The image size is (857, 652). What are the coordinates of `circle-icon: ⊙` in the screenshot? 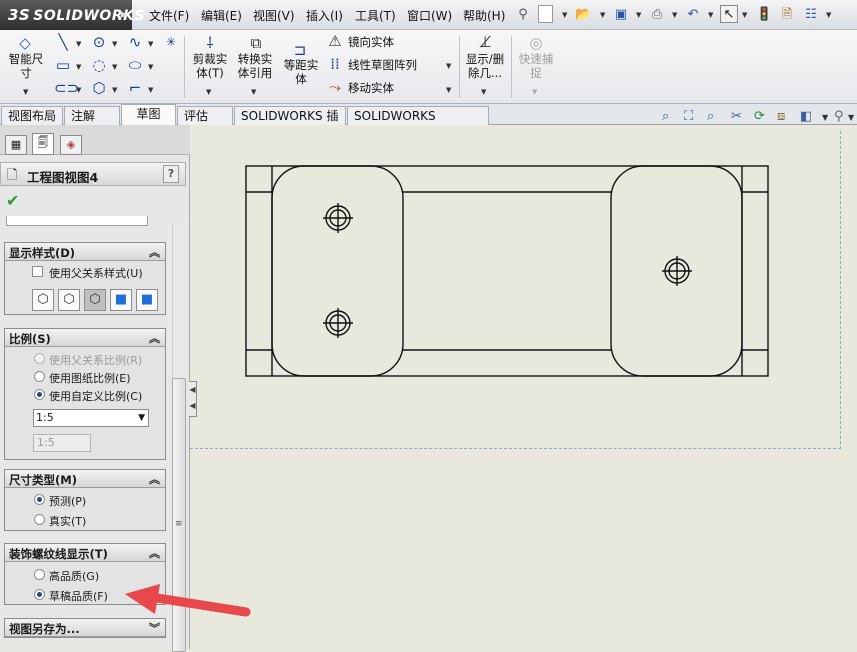 It's located at (99, 42).